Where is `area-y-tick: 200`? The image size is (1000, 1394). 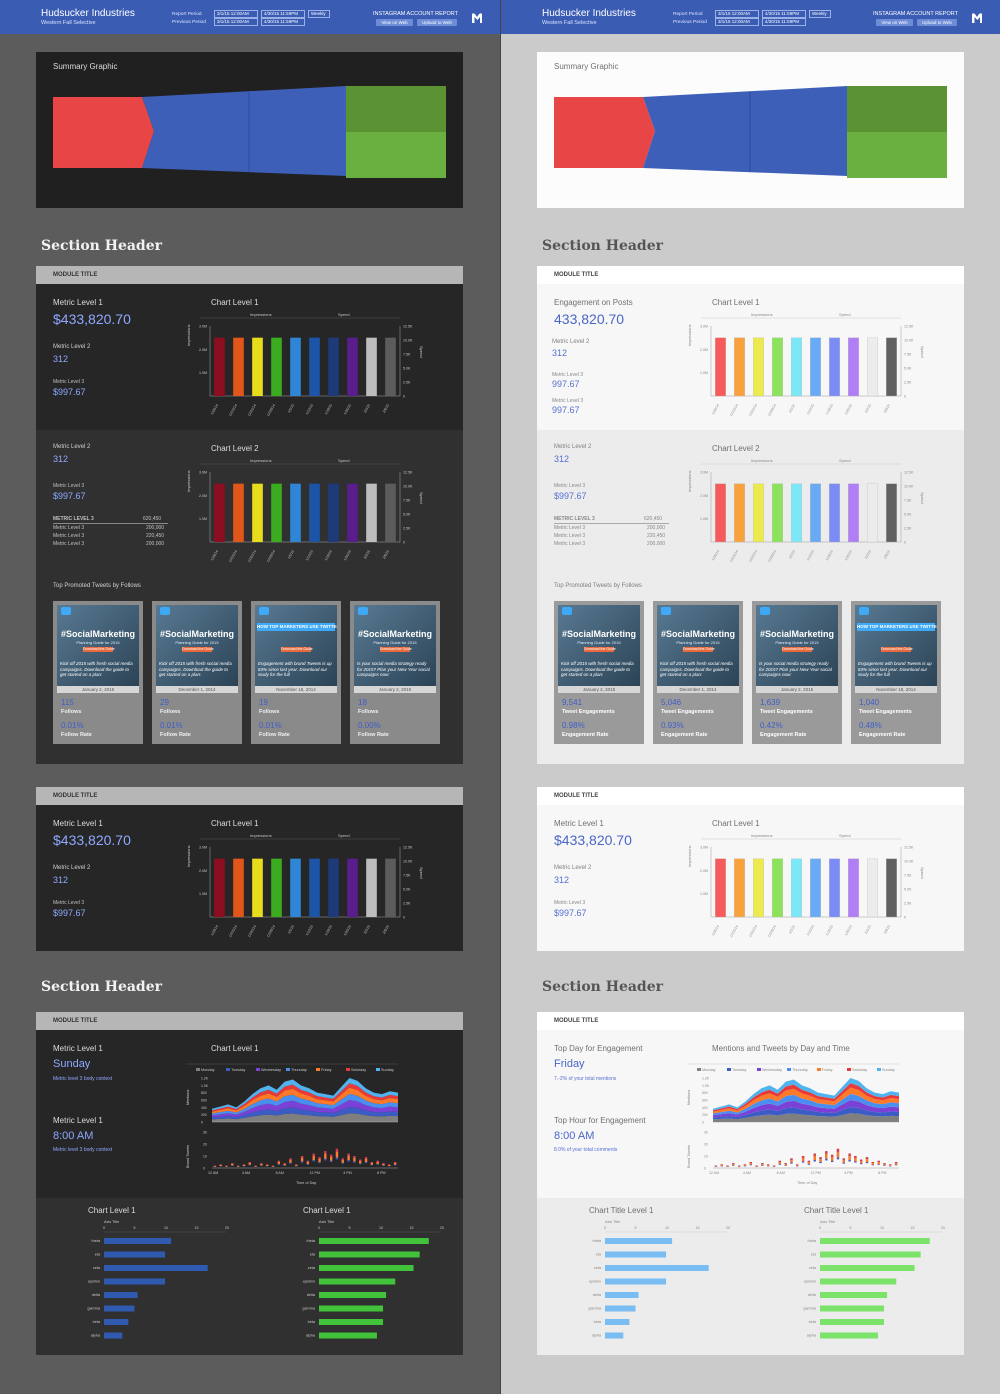
area-y-tick: 200 is located at coordinates (204, 1115).